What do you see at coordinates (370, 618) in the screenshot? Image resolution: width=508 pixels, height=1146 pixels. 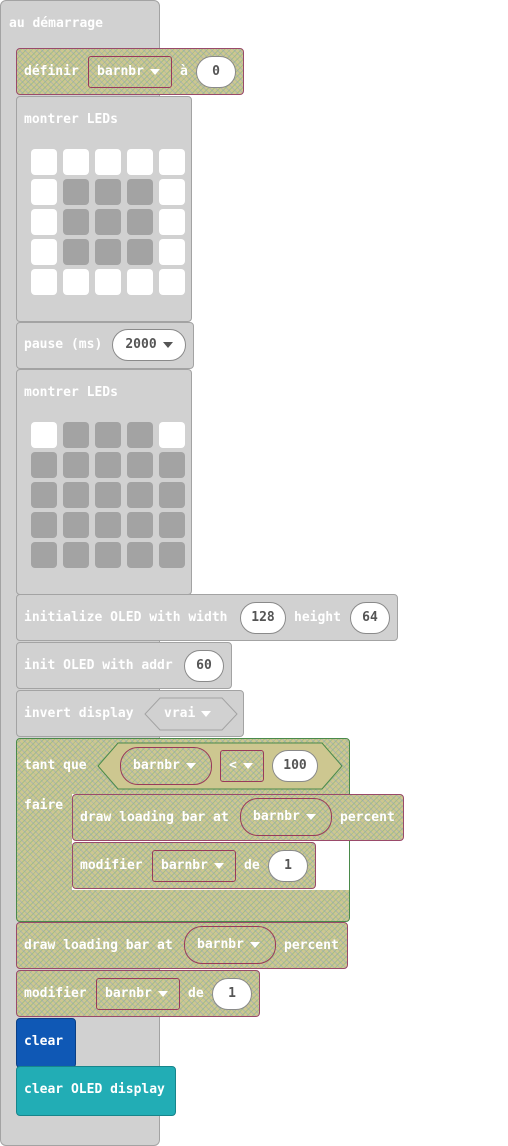 I see `init-oled-height: 64` at bounding box center [370, 618].